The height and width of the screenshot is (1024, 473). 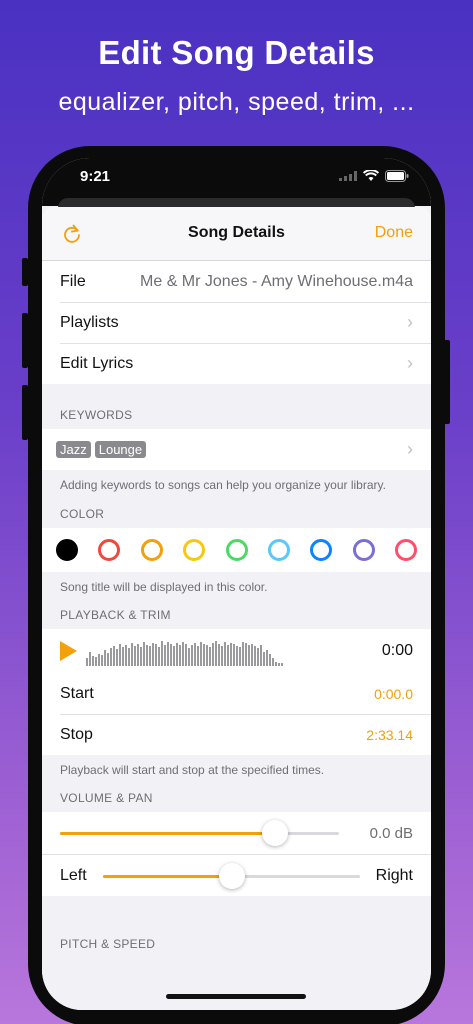 What do you see at coordinates (95, 176) in the screenshot?
I see `status-time: 9:21` at bounding box center [95, 176].